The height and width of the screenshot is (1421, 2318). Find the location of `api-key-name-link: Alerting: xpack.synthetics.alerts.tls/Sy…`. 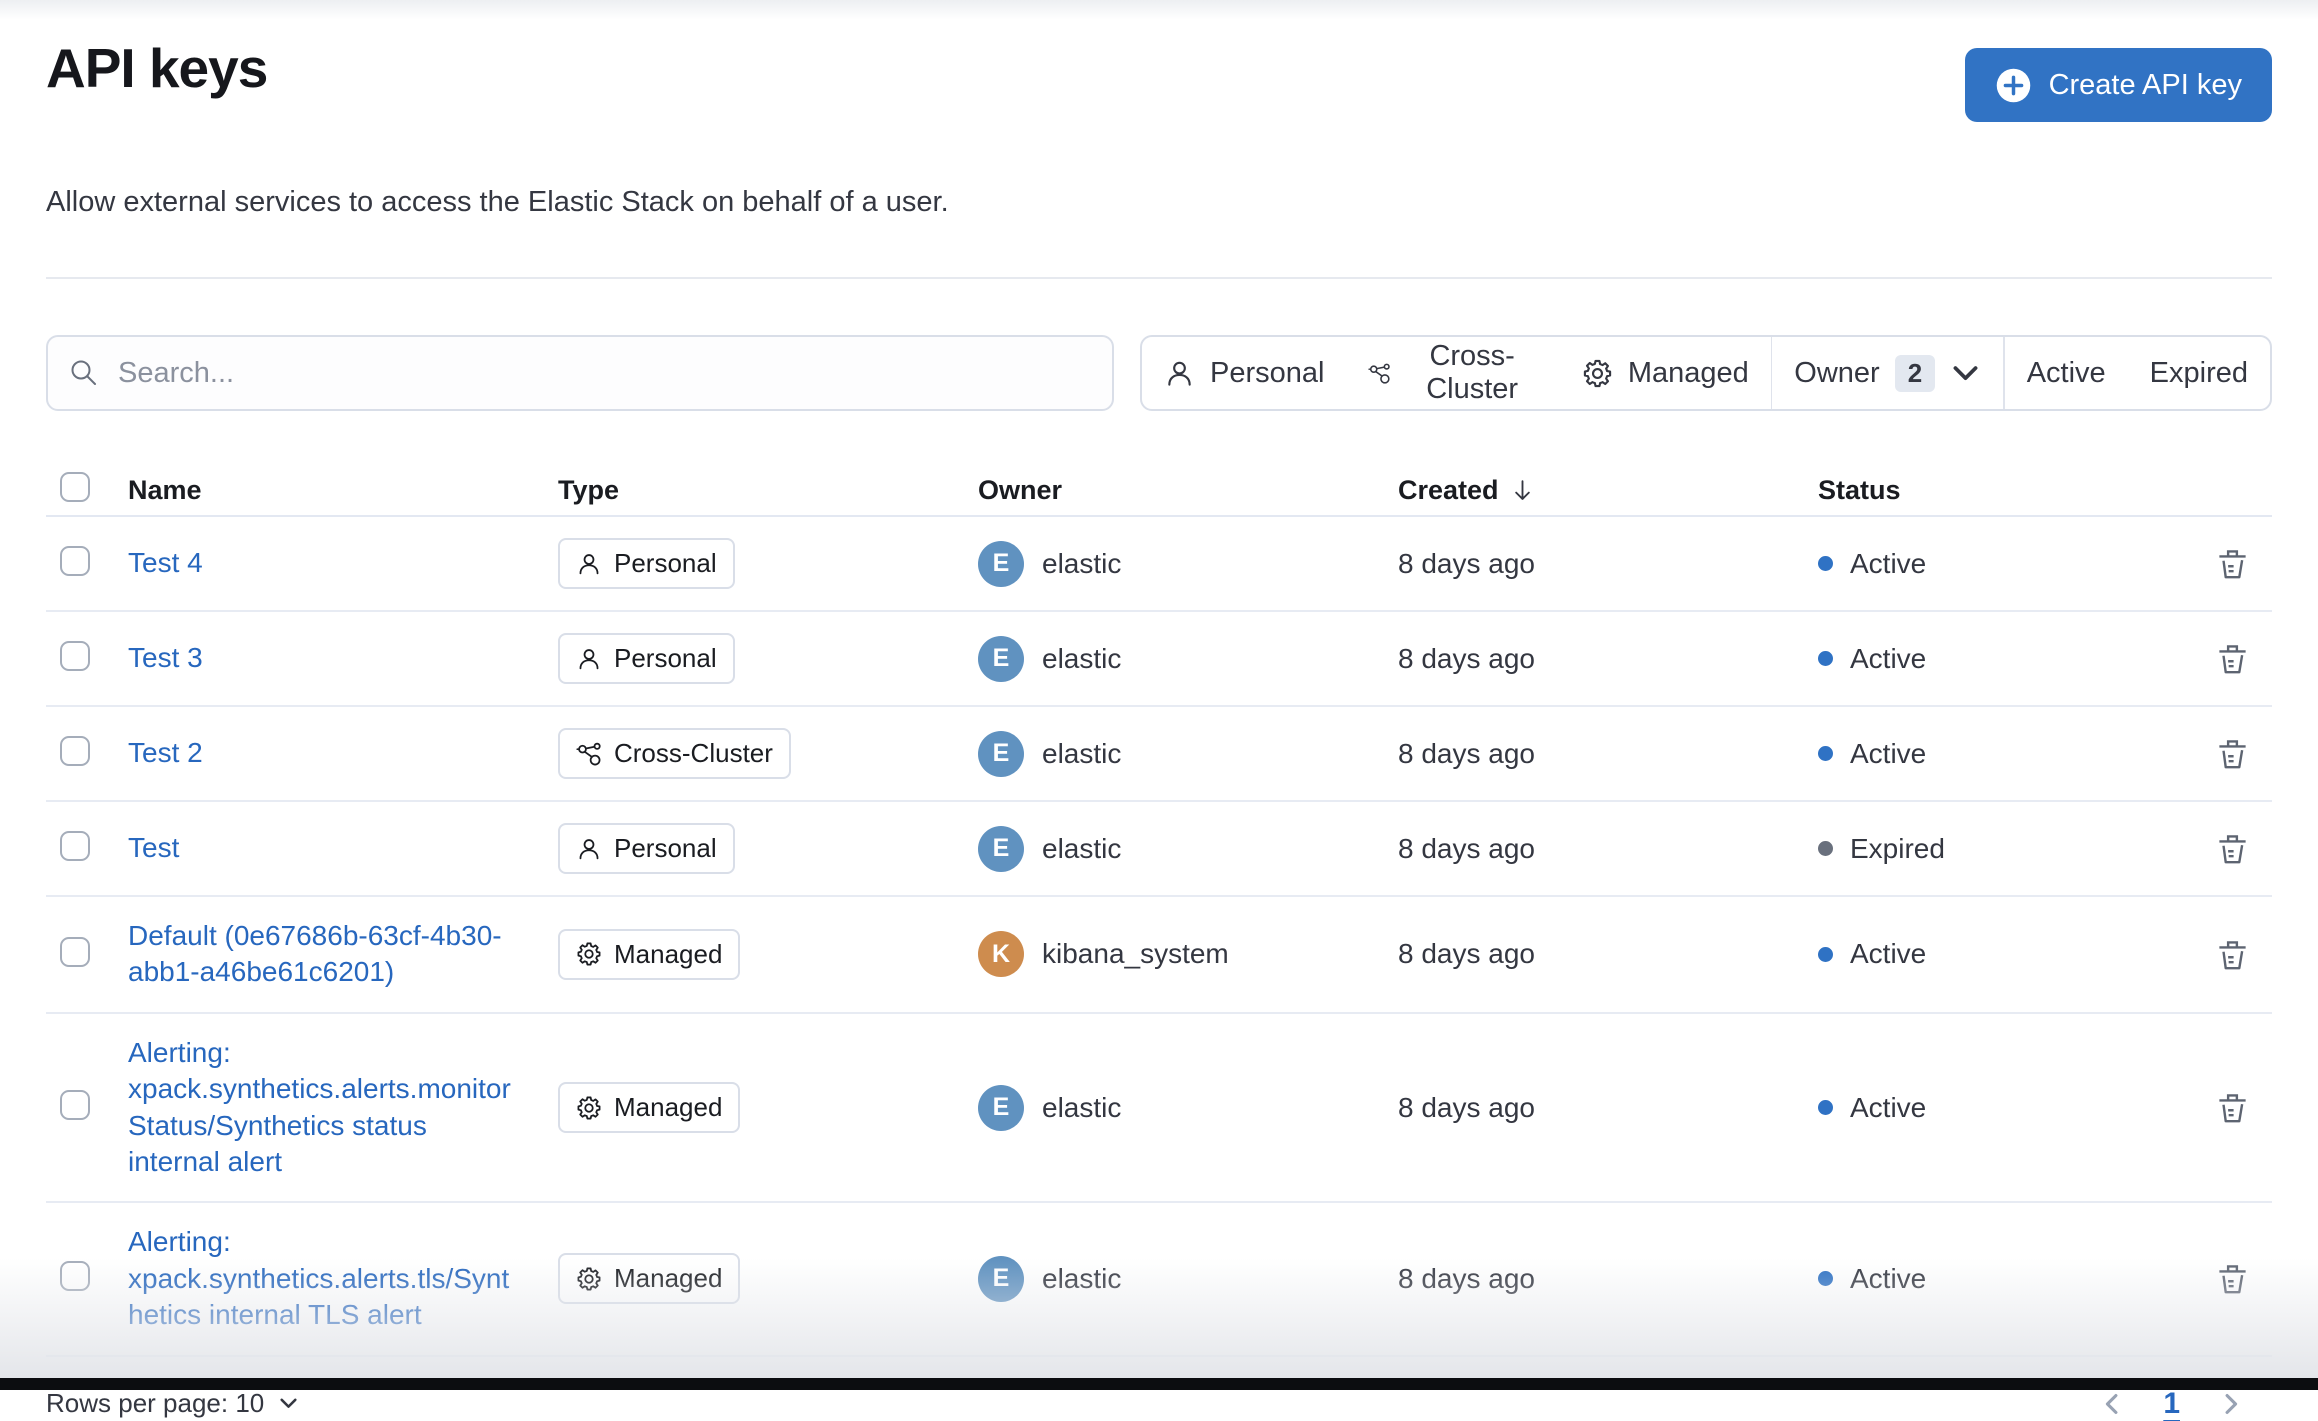

api-key-name-link: Alerting: xpack.synthetics.alerts.tls/Sy… is located at coordinates (318, 1278).